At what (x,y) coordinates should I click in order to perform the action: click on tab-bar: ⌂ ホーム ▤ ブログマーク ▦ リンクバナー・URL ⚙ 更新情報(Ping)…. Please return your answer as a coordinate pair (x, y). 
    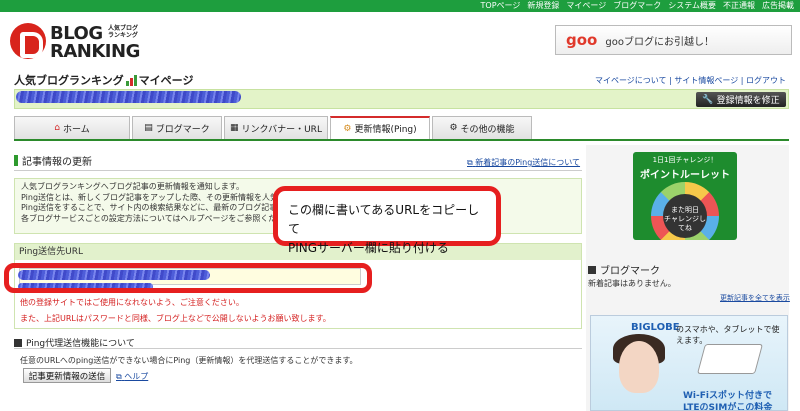
    Looking at the image, I should click on (273, 127).